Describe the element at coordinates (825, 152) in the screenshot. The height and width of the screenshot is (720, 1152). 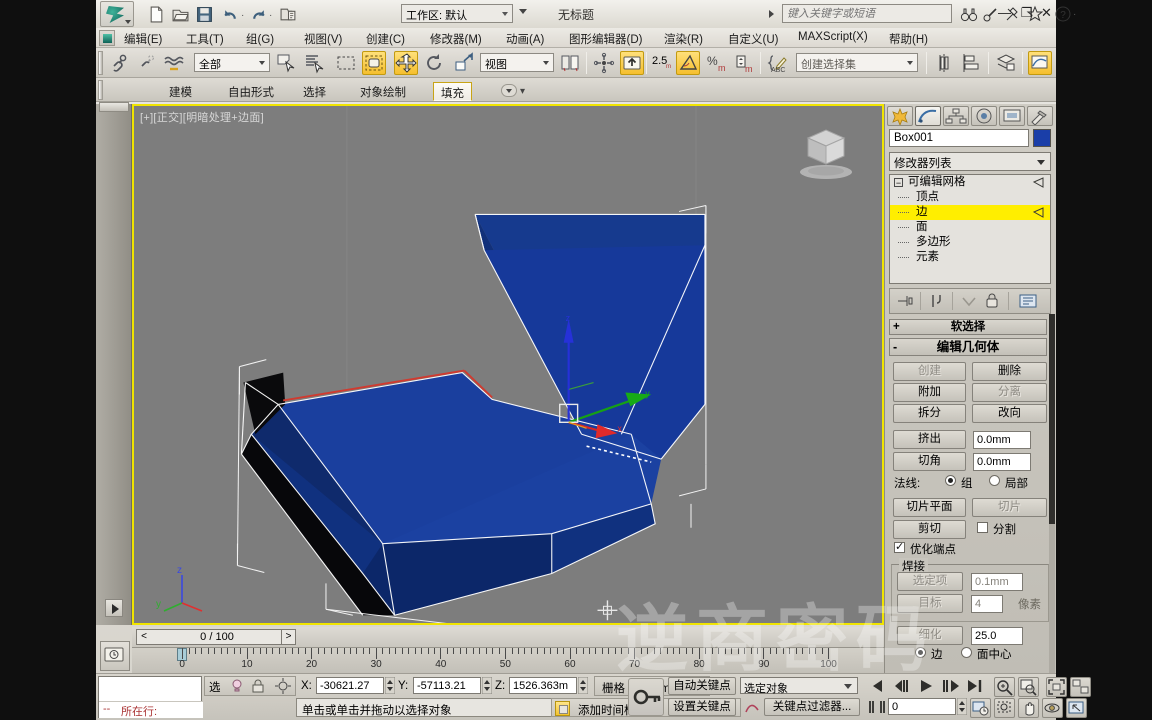
I see `view-cube-widget` at that location.